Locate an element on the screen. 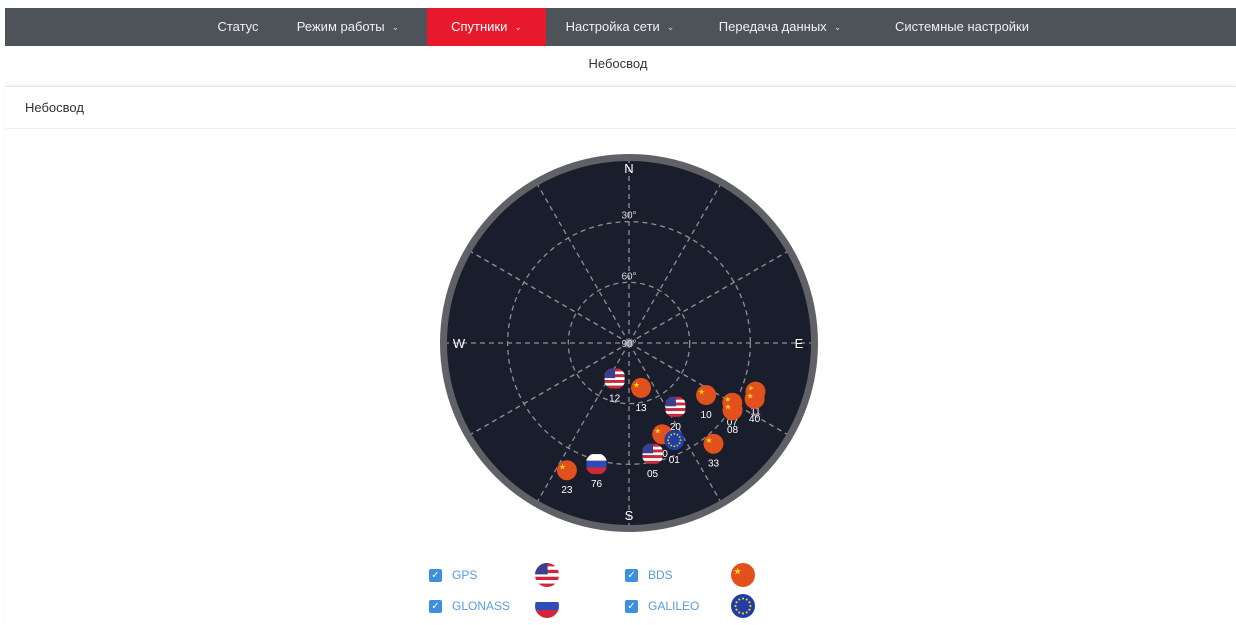  legend-bds-toggle: ✓ BDS is located at coordinates (649, 575).